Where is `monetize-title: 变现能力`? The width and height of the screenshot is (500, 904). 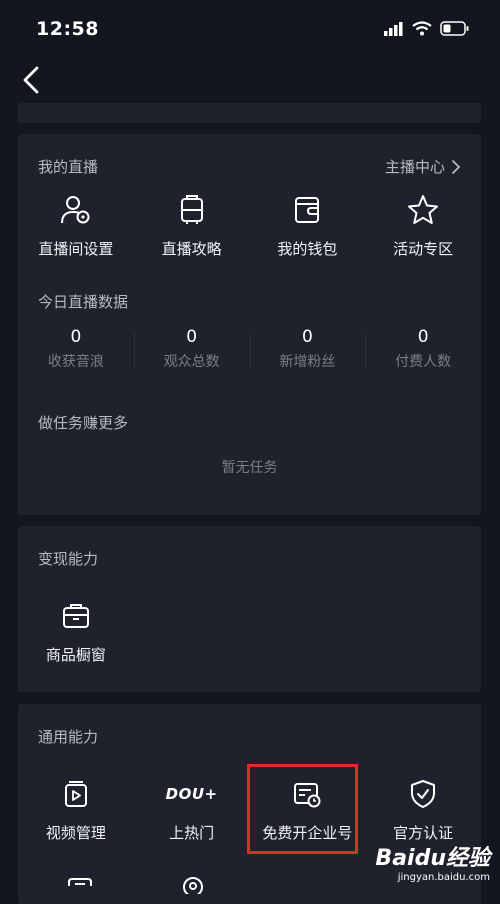
monetize-title: 变现能力 is located at coordinates (68, 559).